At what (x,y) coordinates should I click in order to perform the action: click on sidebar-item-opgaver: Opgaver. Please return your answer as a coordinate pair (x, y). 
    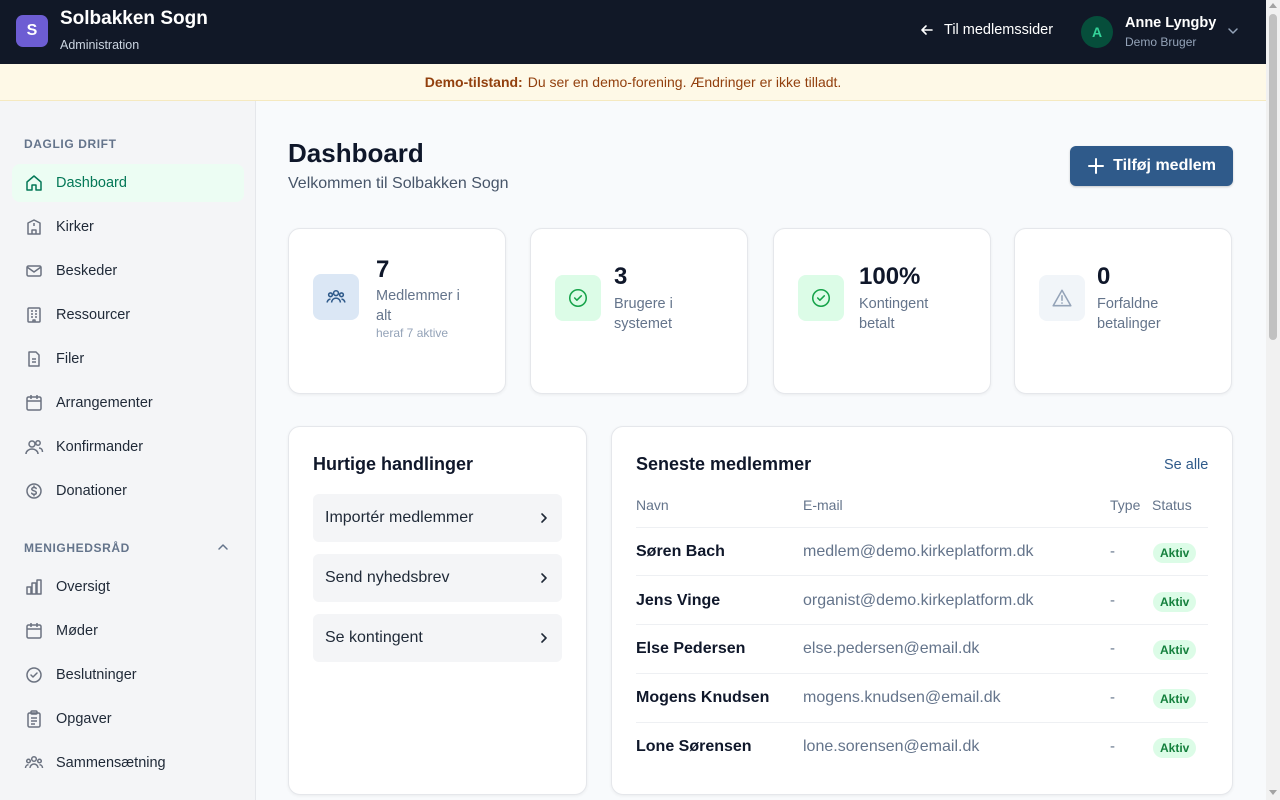
    Looking at the image, I should click on (128, 719).